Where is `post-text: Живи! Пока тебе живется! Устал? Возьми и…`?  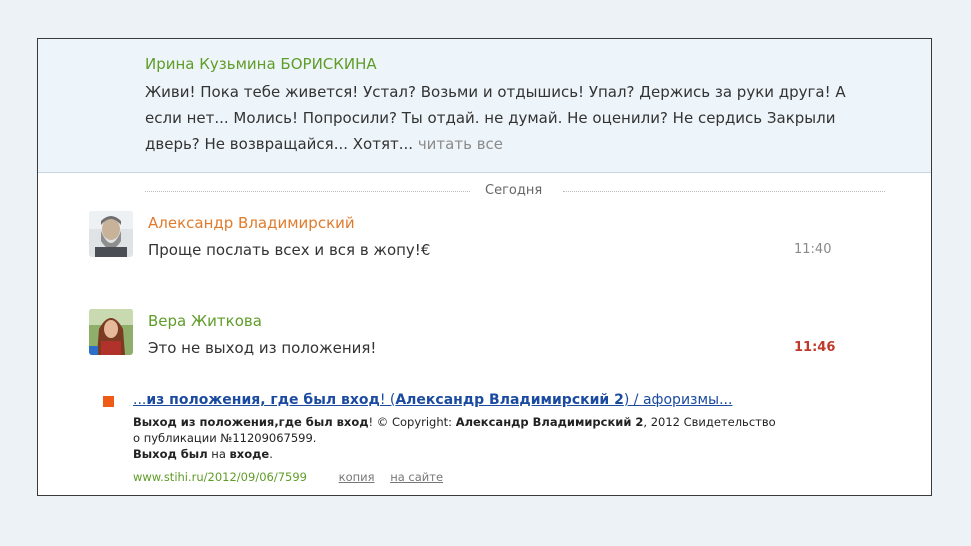 post-text: Живи! Пока тебе живется! Устал? Возьми и… is located at coordinates (510, 118).